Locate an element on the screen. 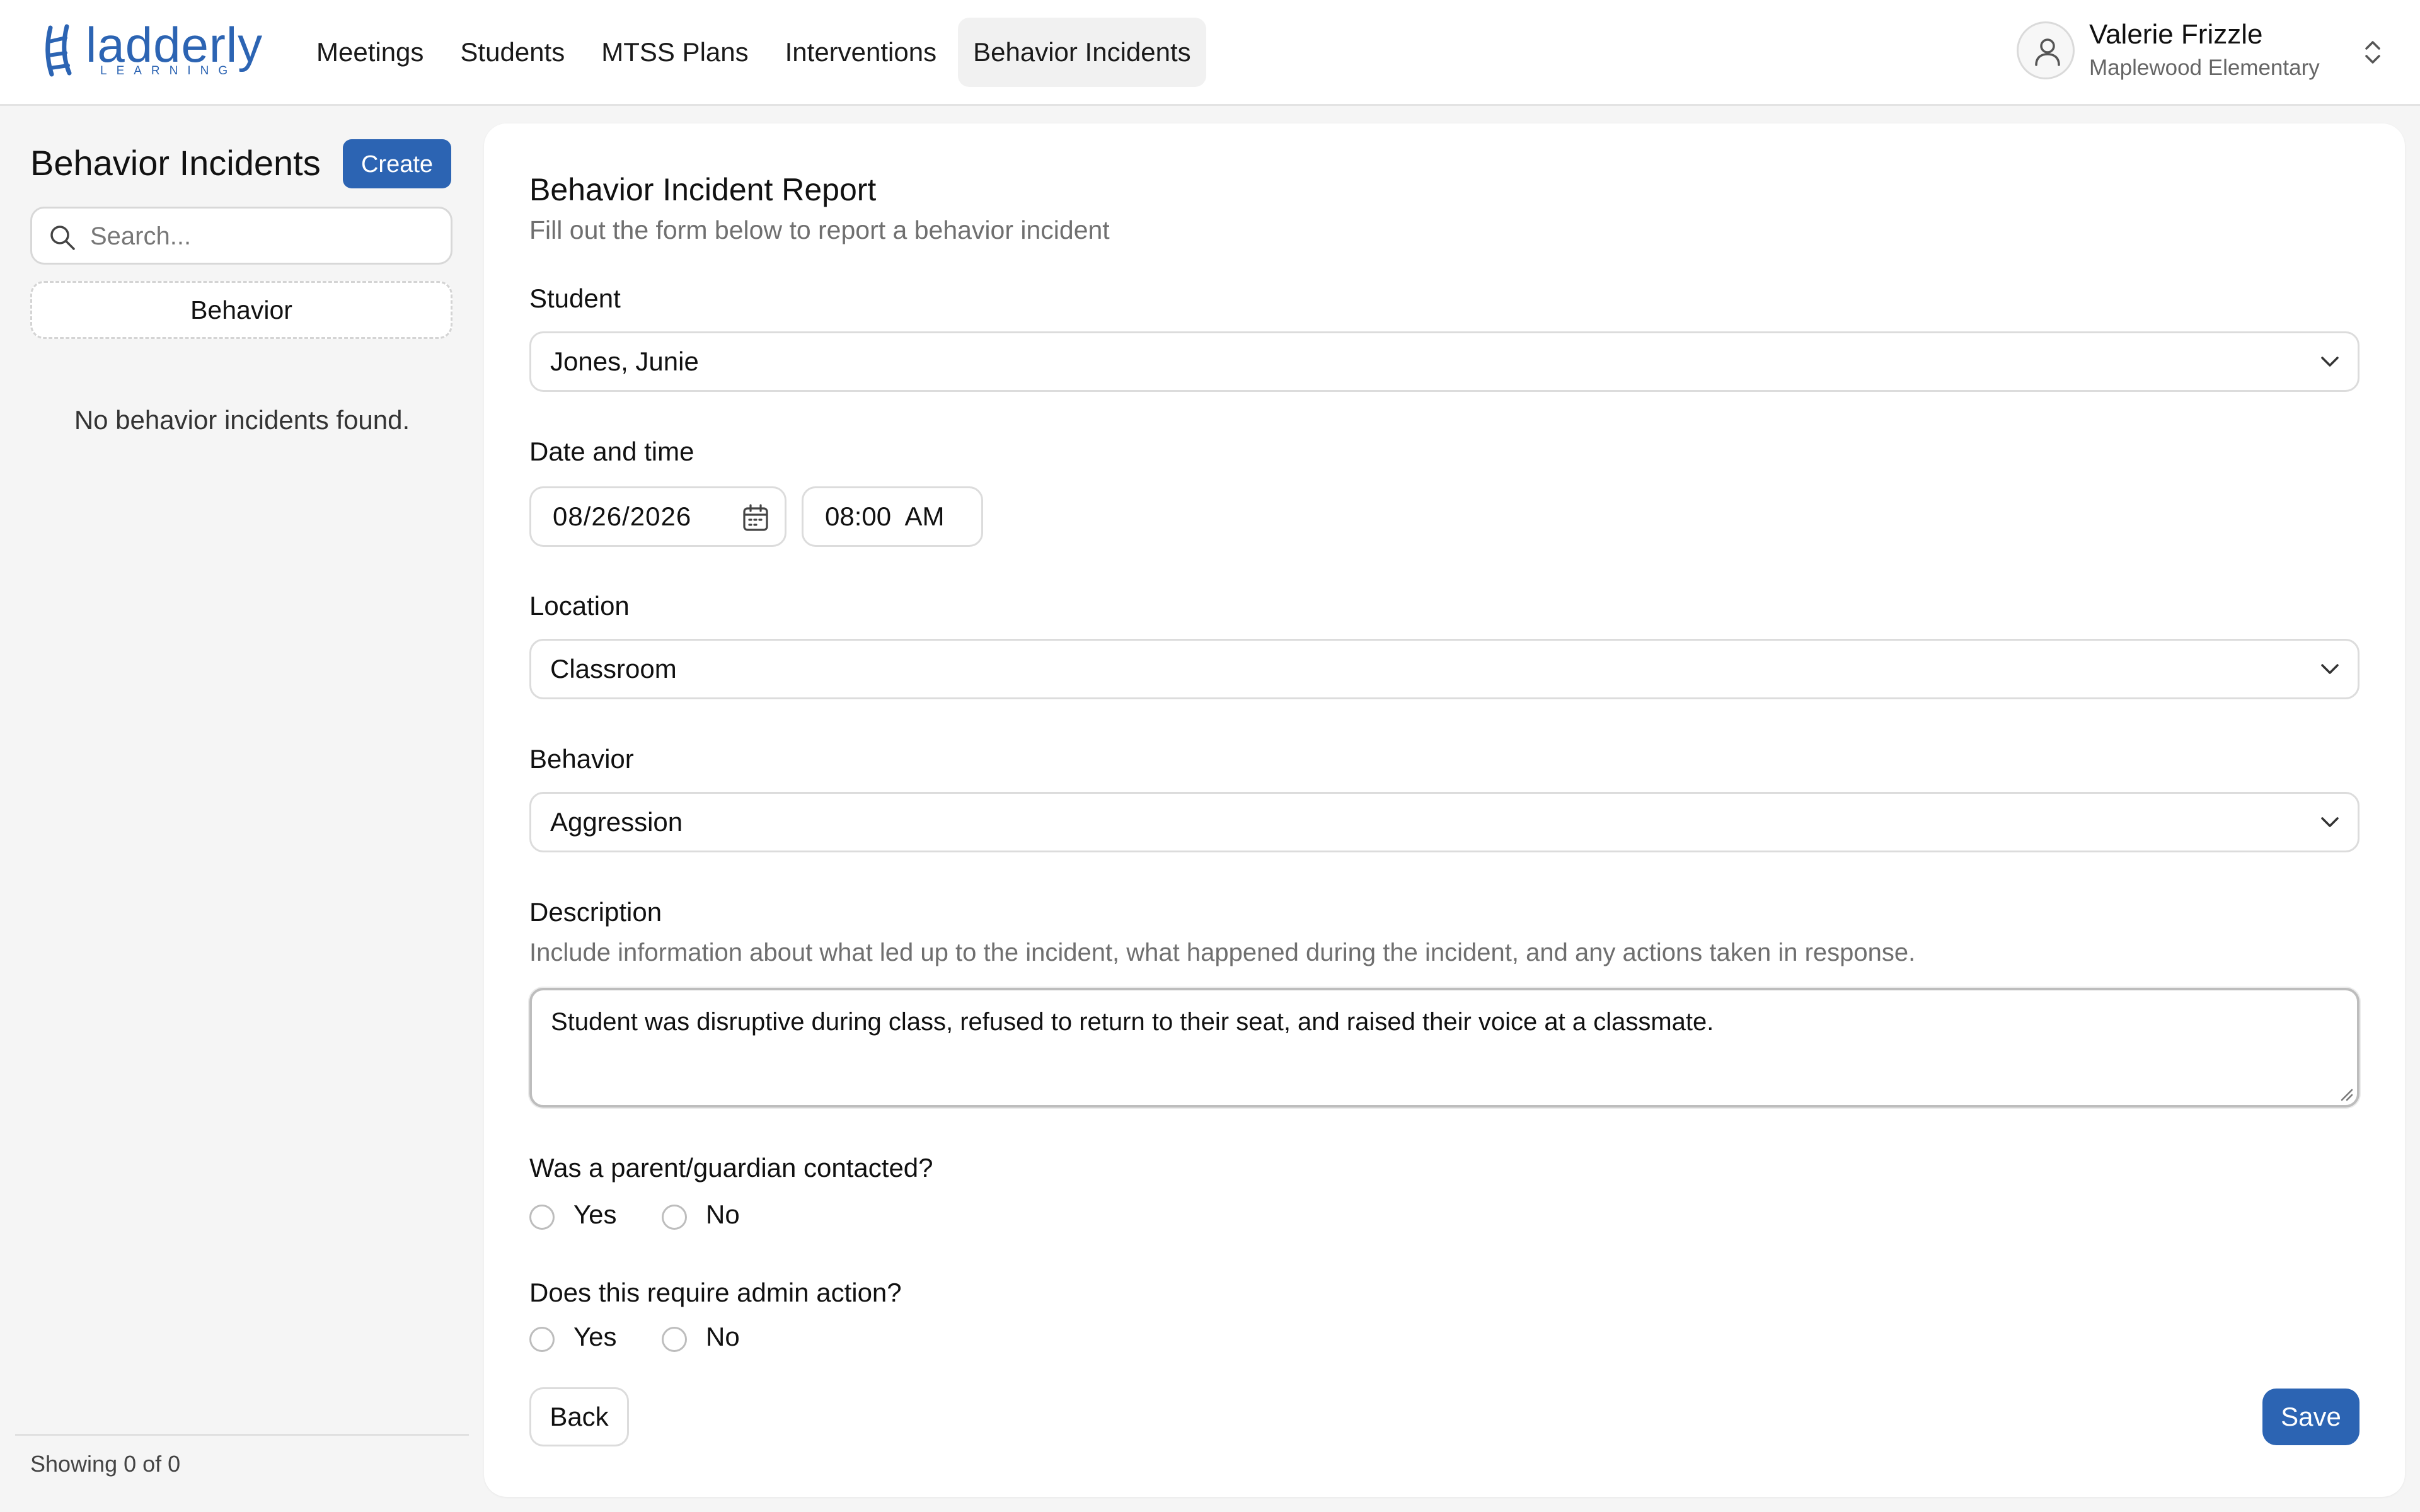 This screenshot has height=1512, width=2420. resize-grip-icon is located at coordinates (2345, 1093).